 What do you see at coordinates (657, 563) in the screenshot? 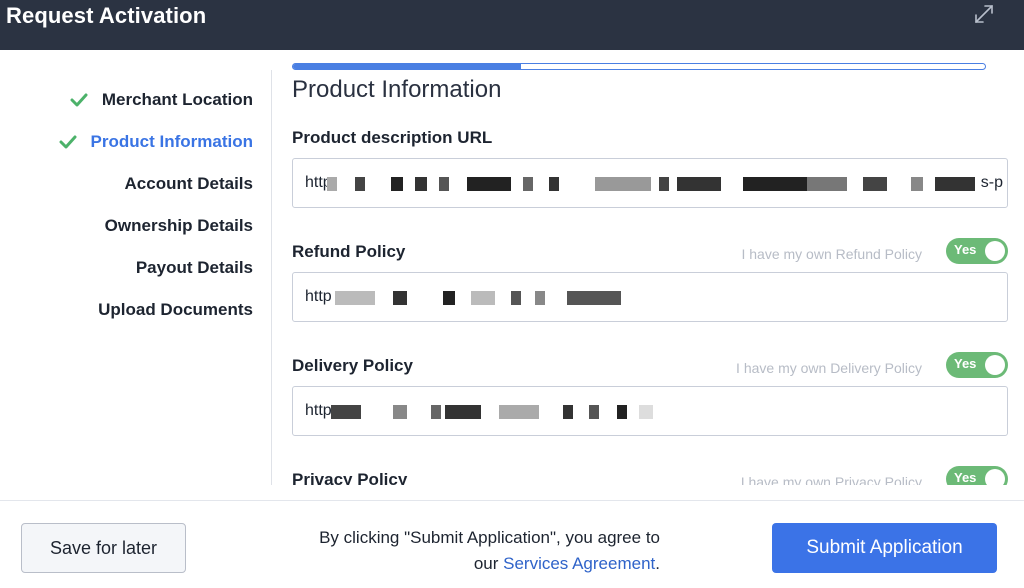
I see `agreement-suffix: .` at bounding box center [657, 563].